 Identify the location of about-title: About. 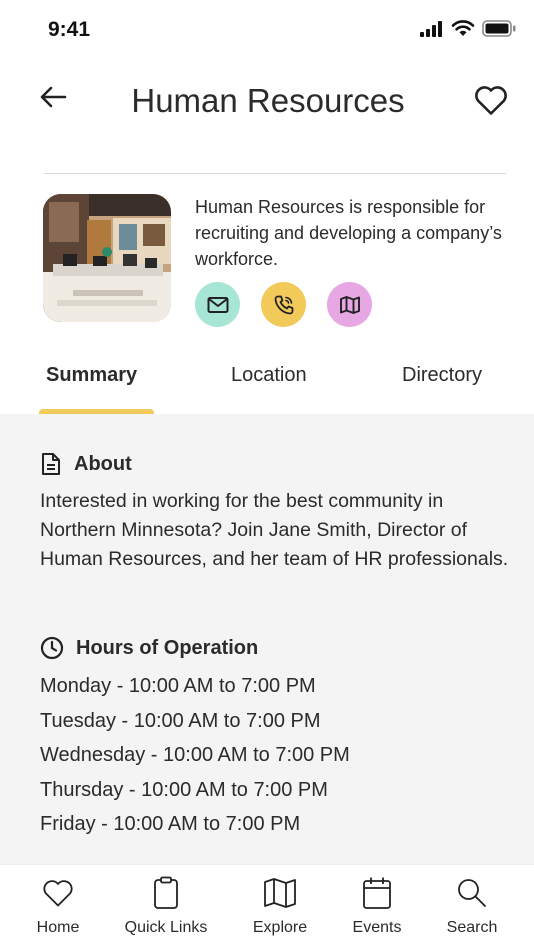
(103, 463).